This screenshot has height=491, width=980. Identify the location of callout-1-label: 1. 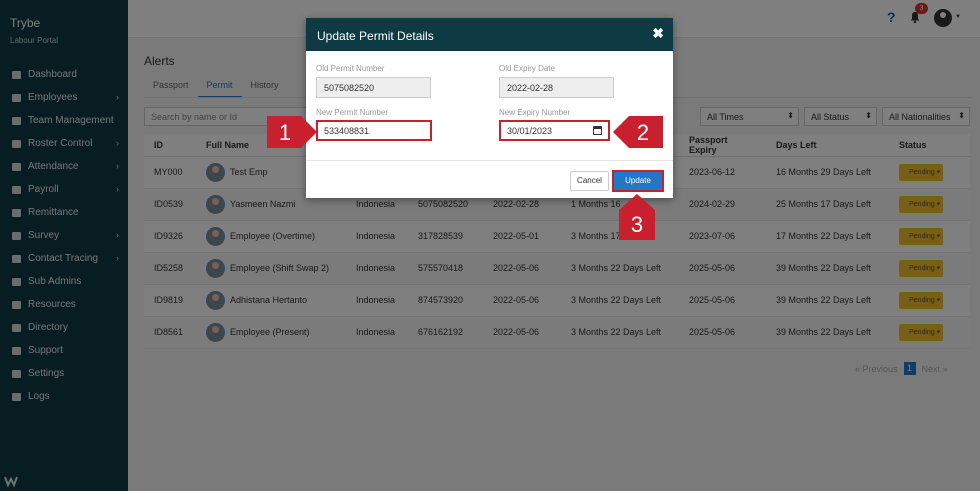
(285, 132).